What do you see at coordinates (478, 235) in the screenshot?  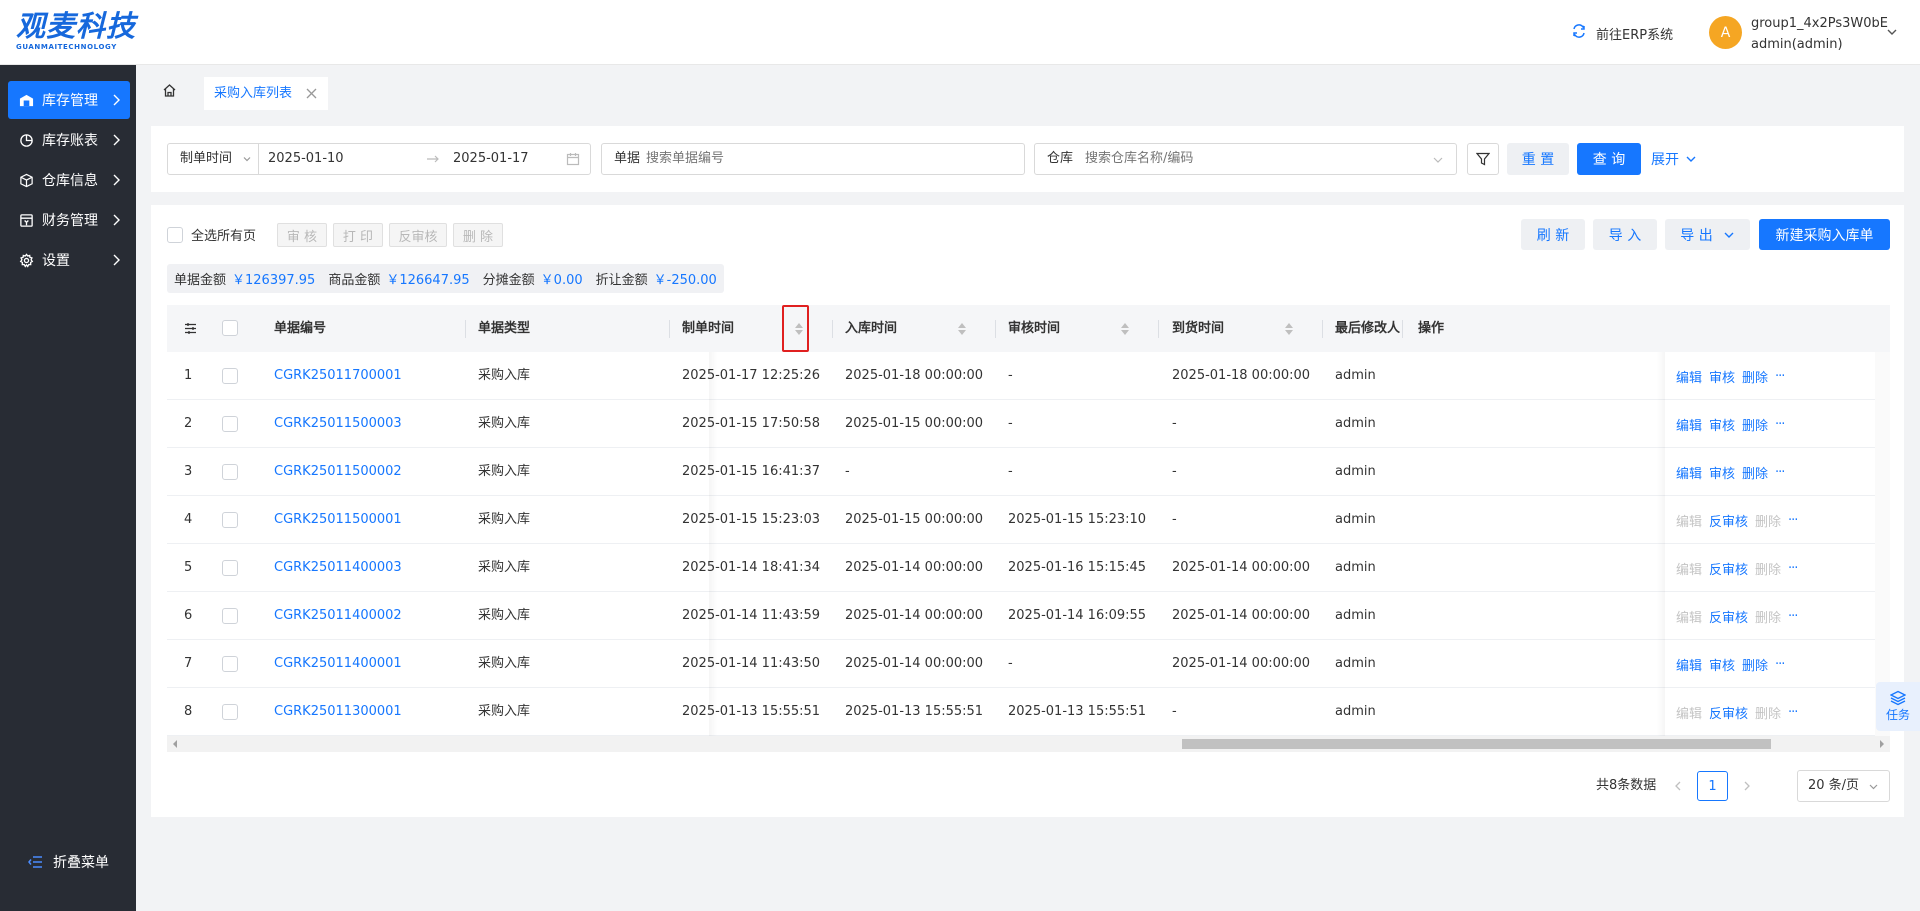 I see `batch-delete-button: 删 除` at bounding box center [478, 235].